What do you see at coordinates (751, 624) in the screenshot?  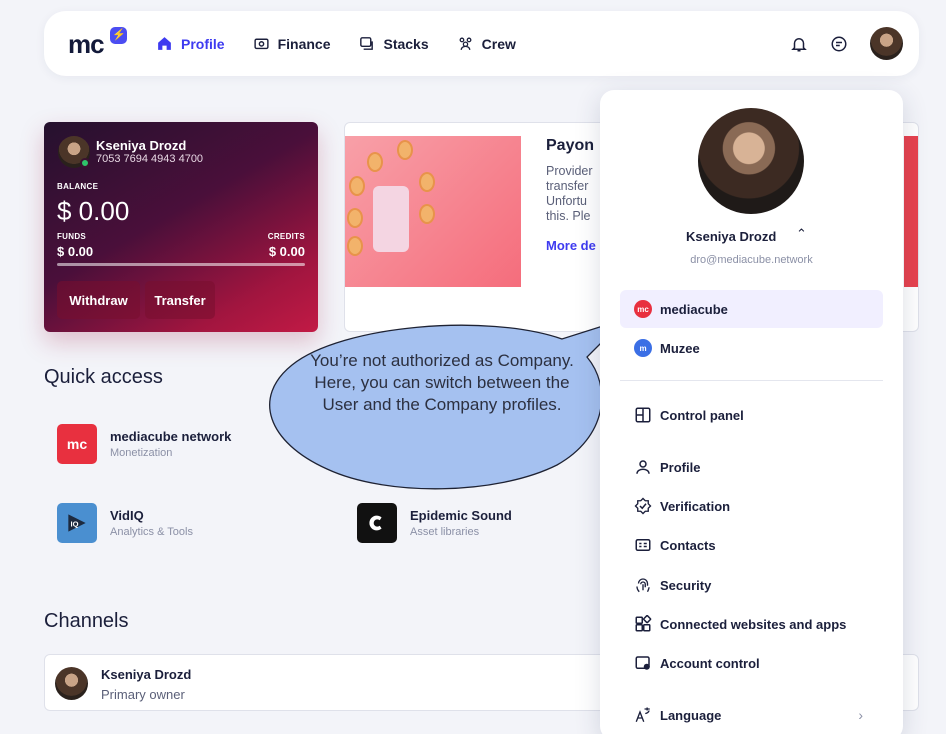 I see `menu-connected-apps: Connected websites and apps` at bounding box center [751, 624].